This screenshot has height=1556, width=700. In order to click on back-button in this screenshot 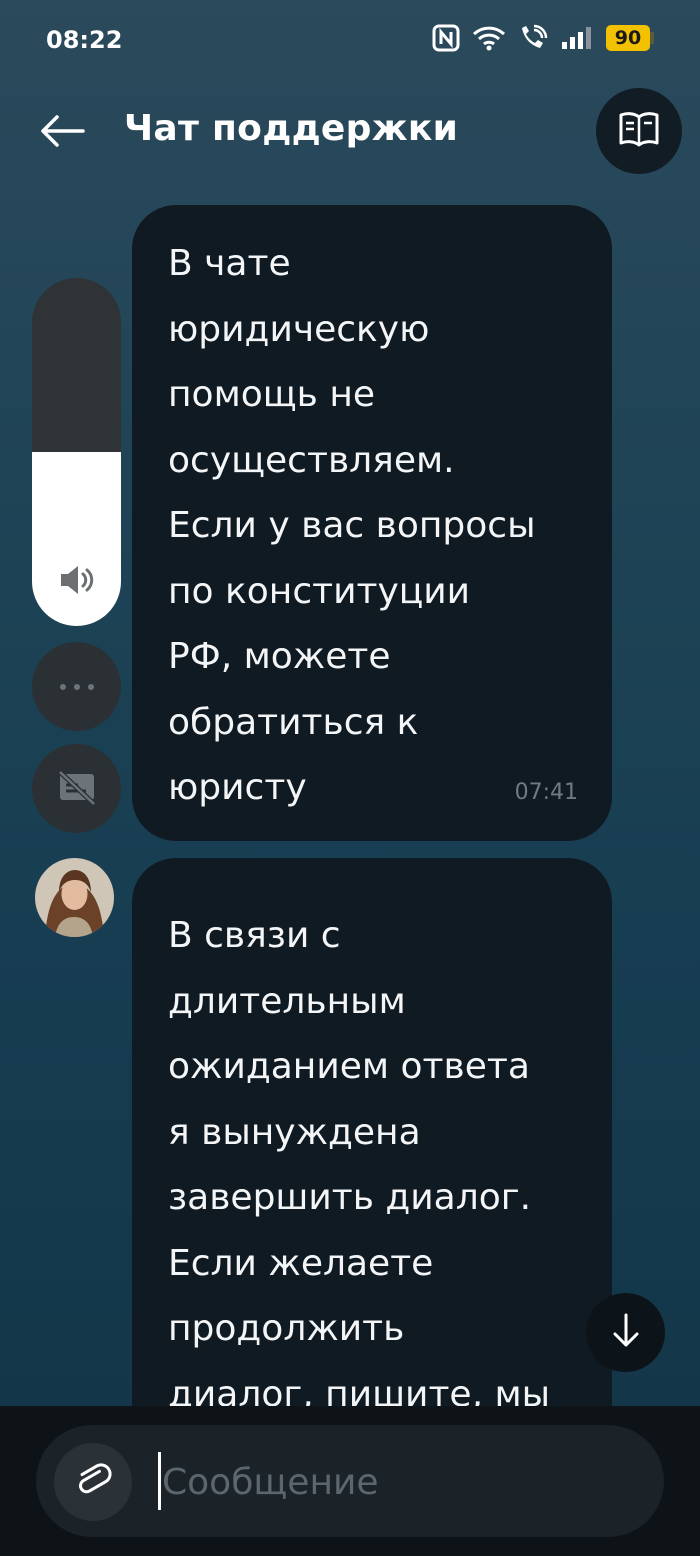, I will do `click(62, 133)`.